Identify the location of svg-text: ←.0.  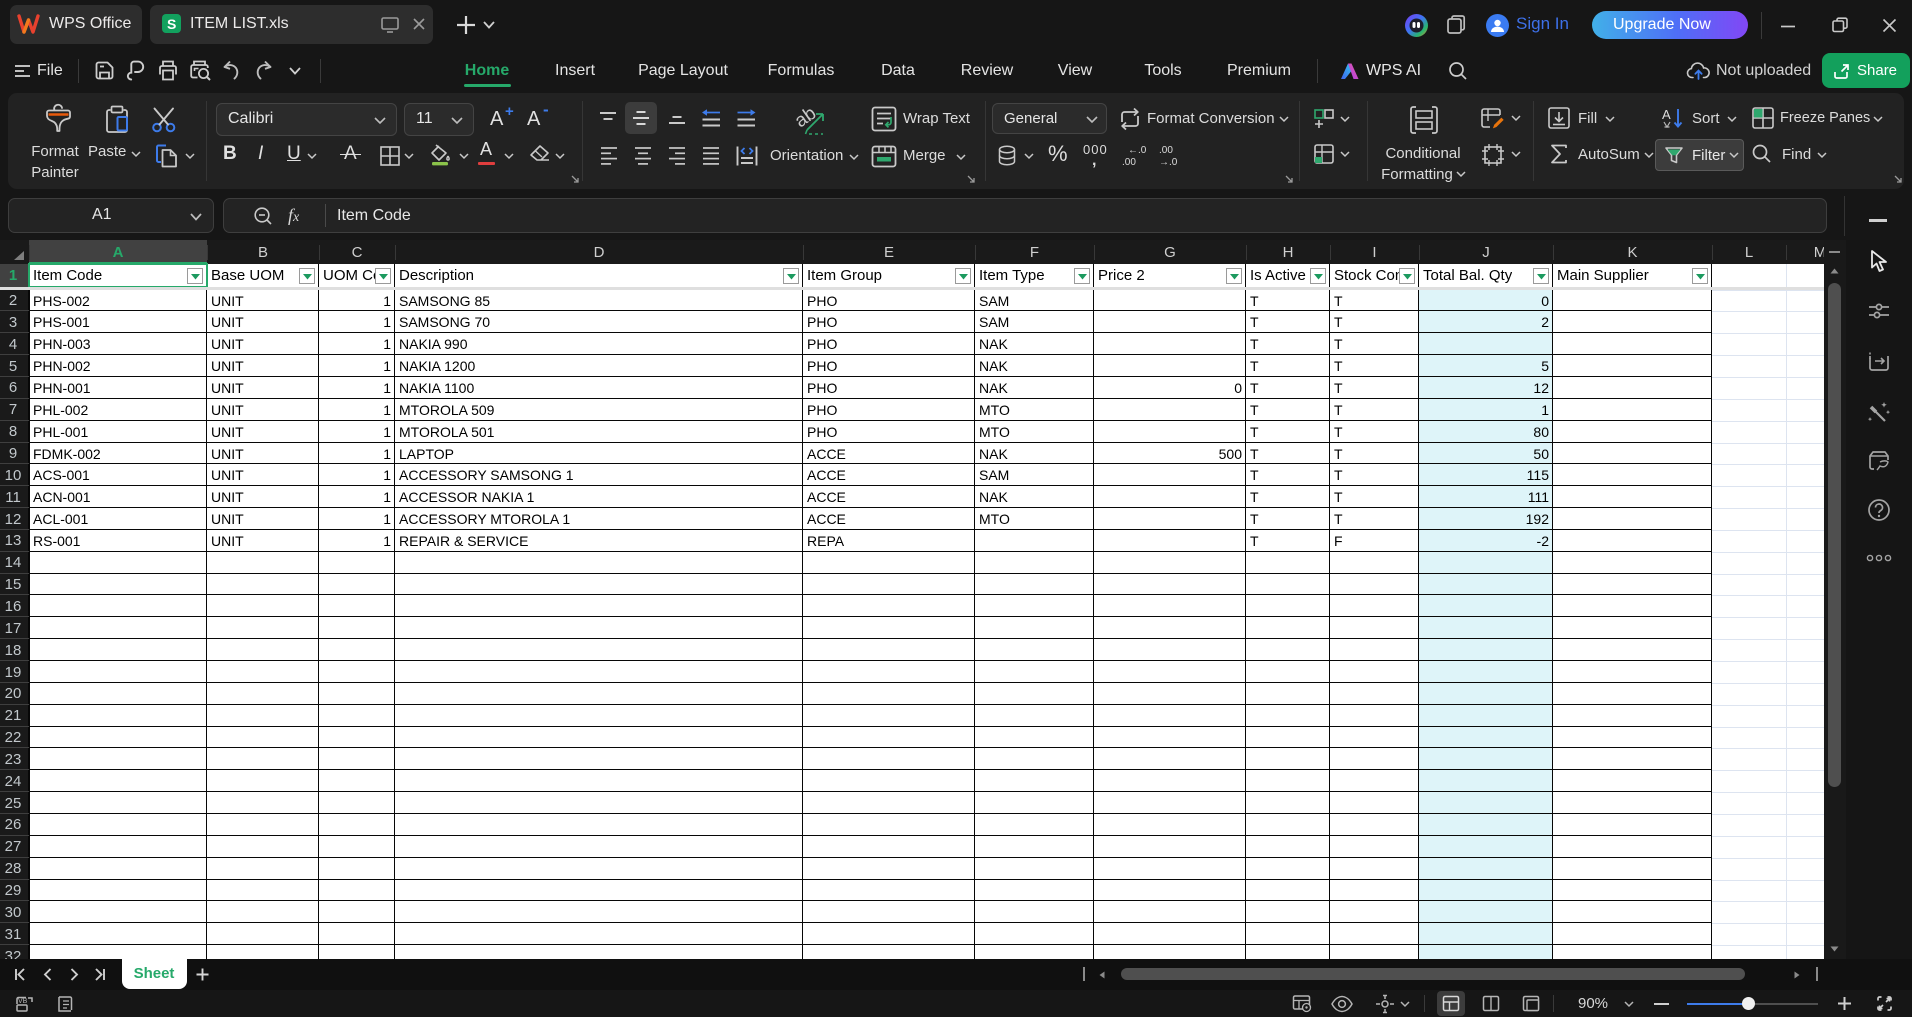
(1137, 150).